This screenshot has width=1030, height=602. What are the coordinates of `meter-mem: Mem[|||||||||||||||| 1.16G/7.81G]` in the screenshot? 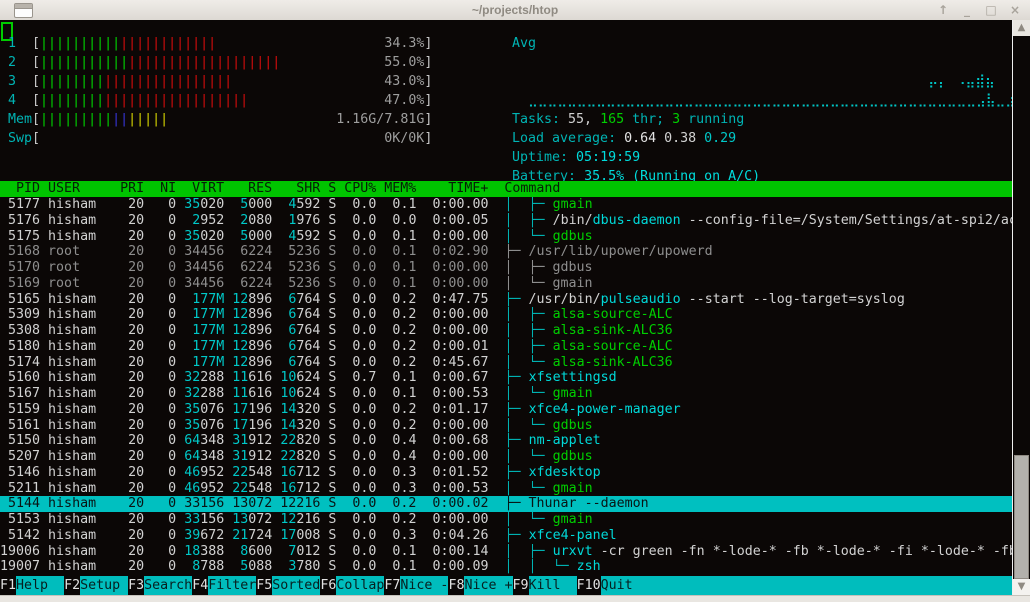 It's located at (216, 119).